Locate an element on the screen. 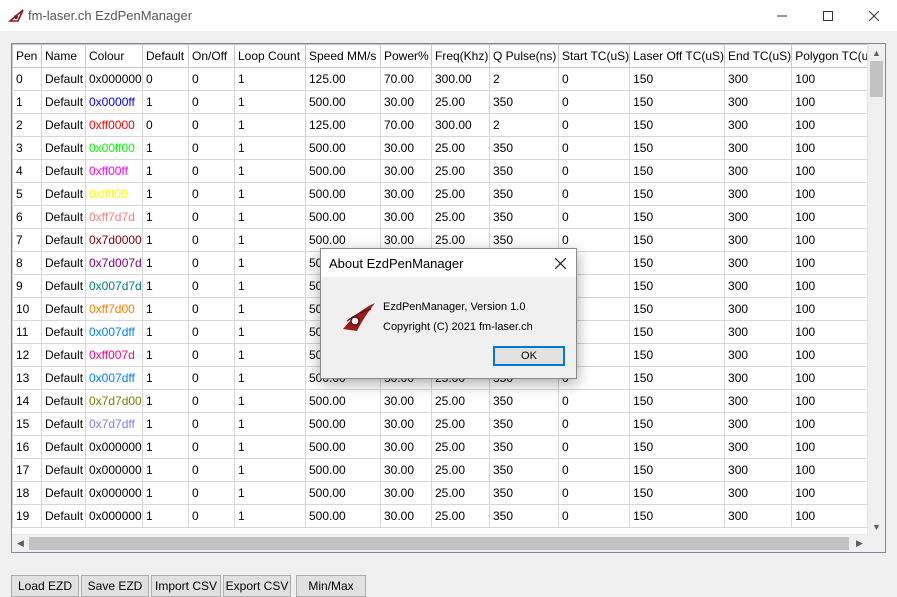 The image size is (897, 597). default-cell: 0 is located at coordinates (165, 79).